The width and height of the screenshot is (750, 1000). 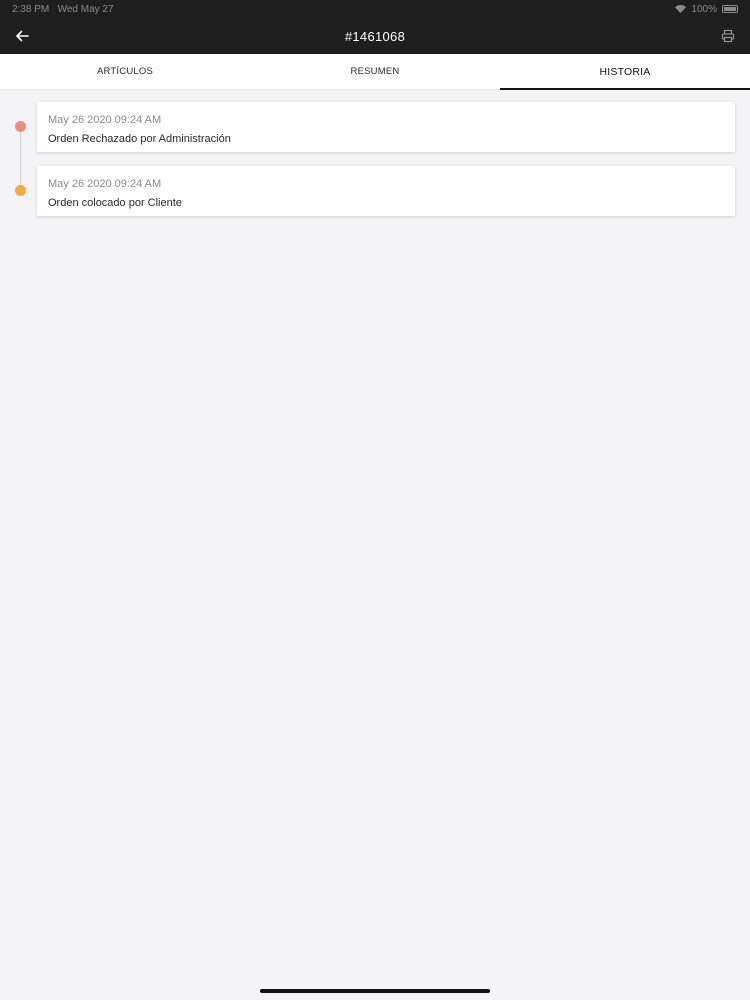 I want to click on status-time-date: 2:38 PM Wed May 27, so click(x=63, y=9).